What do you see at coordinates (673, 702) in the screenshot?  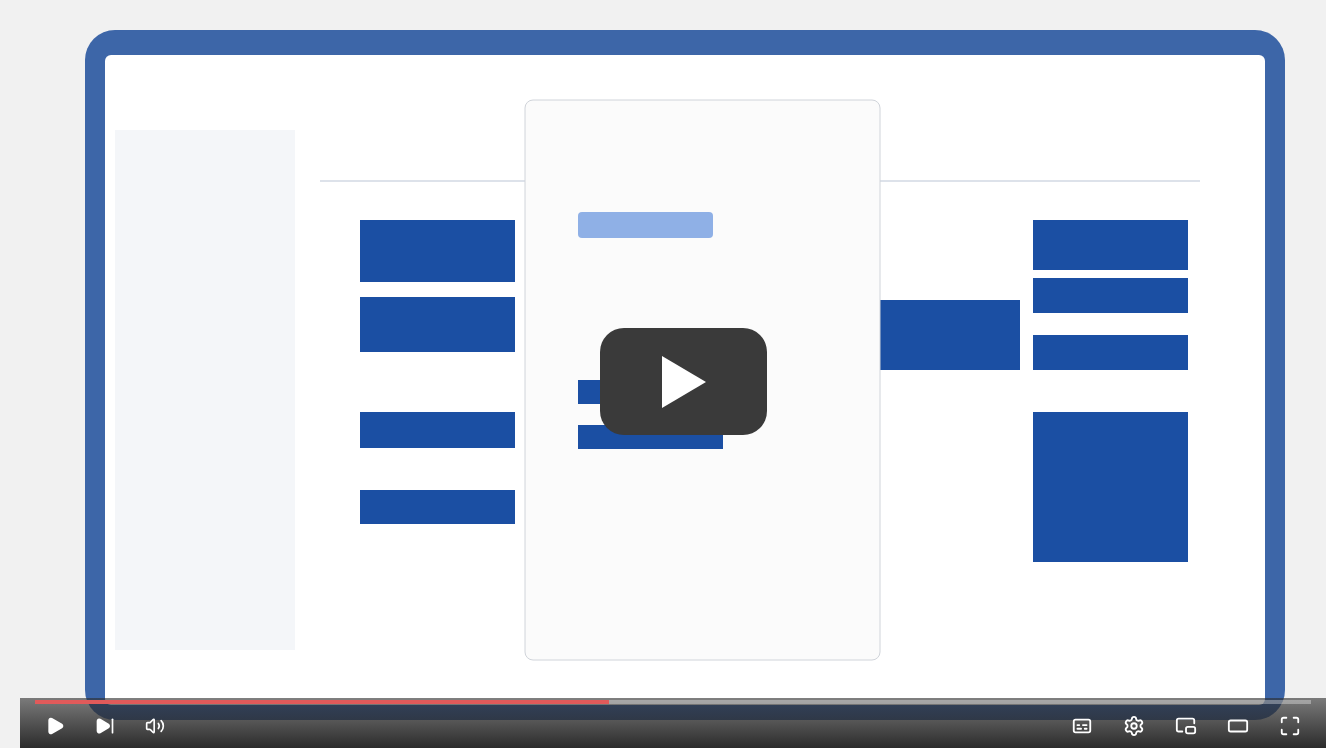 I see `progress-track` at bounding box center [673, 702].